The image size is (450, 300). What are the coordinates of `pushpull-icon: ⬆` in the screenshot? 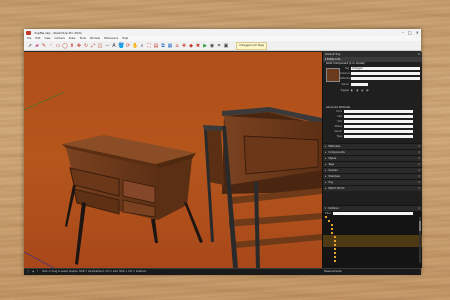 It's located at (72, 46).